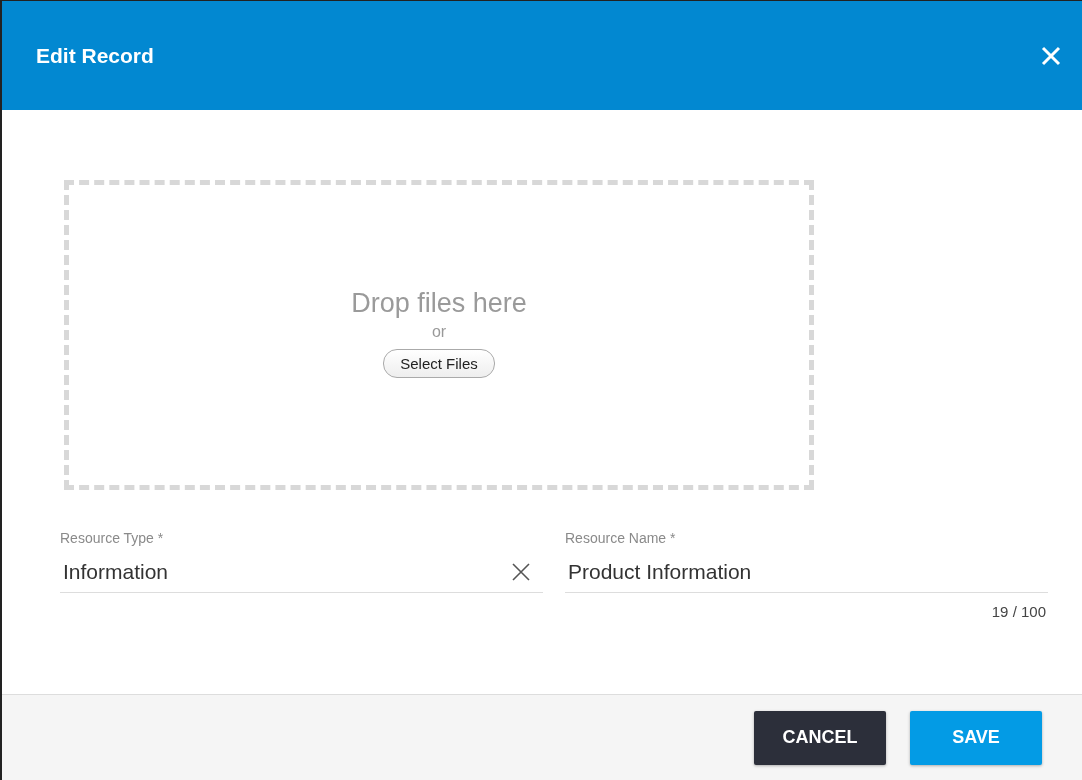  Describe the element at coordinates (621, 538) in the screenshot. I see `field-label: Resource Name *` at that location.